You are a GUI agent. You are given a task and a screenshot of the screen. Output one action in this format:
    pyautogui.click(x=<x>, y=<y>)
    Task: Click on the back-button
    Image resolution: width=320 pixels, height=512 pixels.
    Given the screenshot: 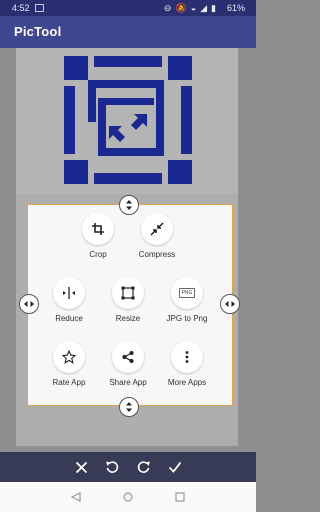 What is the action you would take?
    pyautogui.click(x=76, y=497)
    